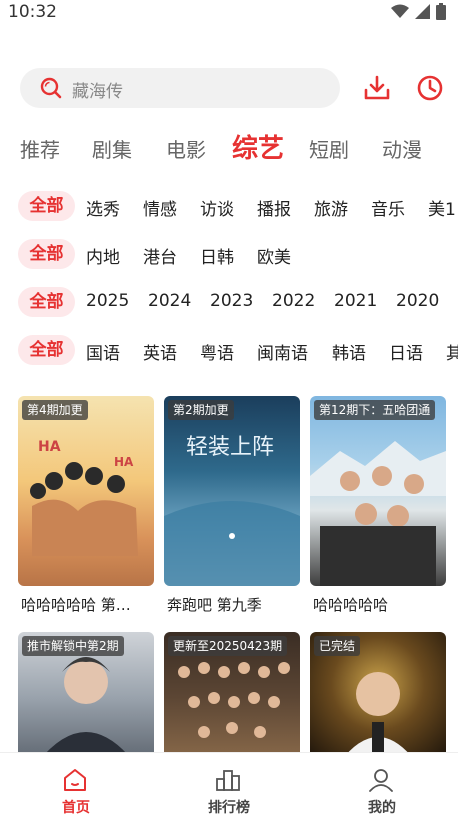 Image resolution: width=458 pixels, height=821 pixels. I want to click on filter-option: 粤语, so click(217, 351).